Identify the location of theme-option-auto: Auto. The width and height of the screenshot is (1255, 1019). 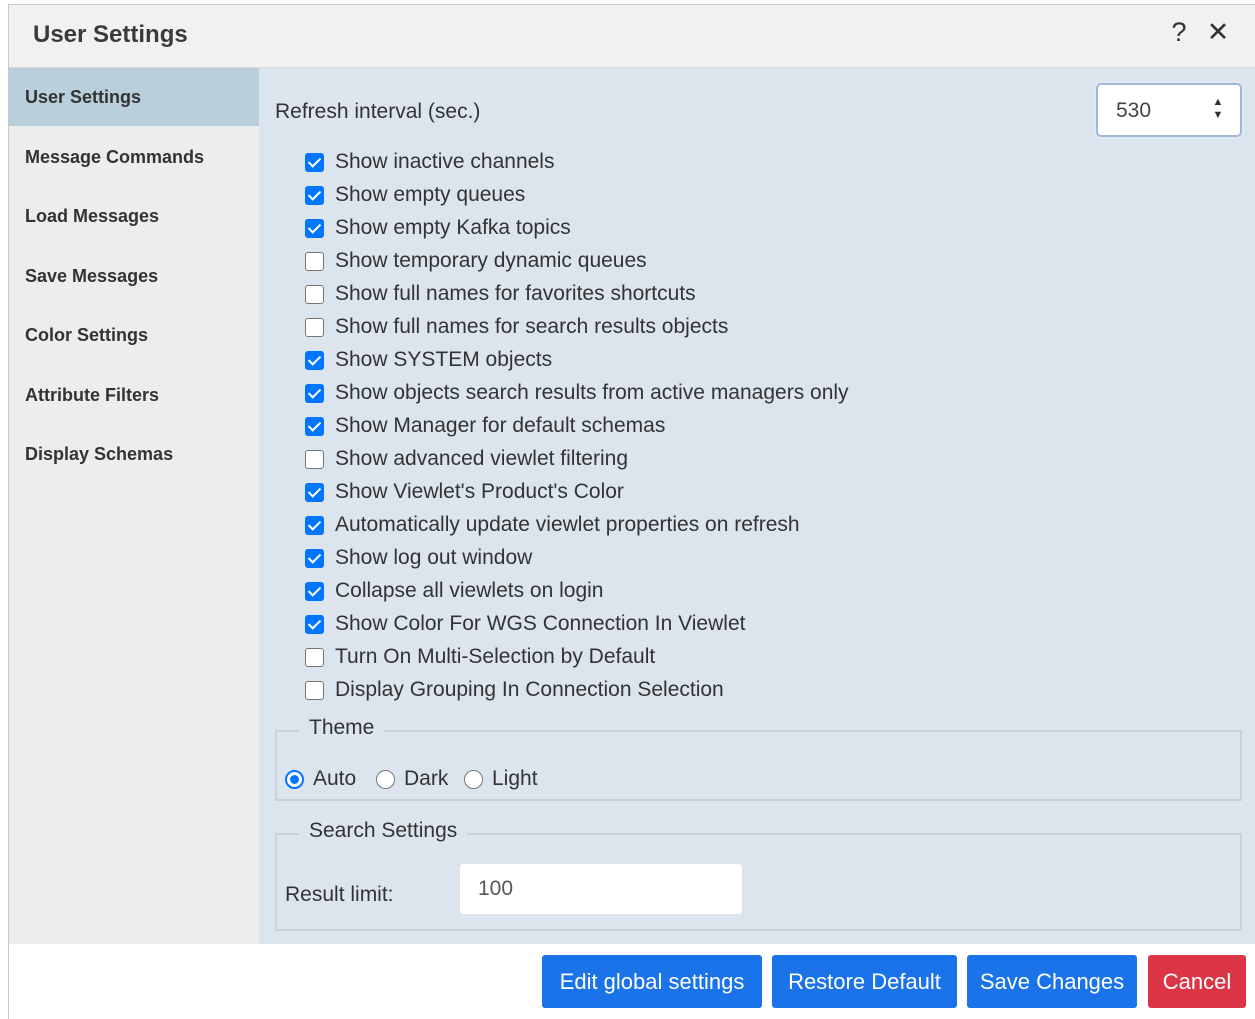
(320, 779).